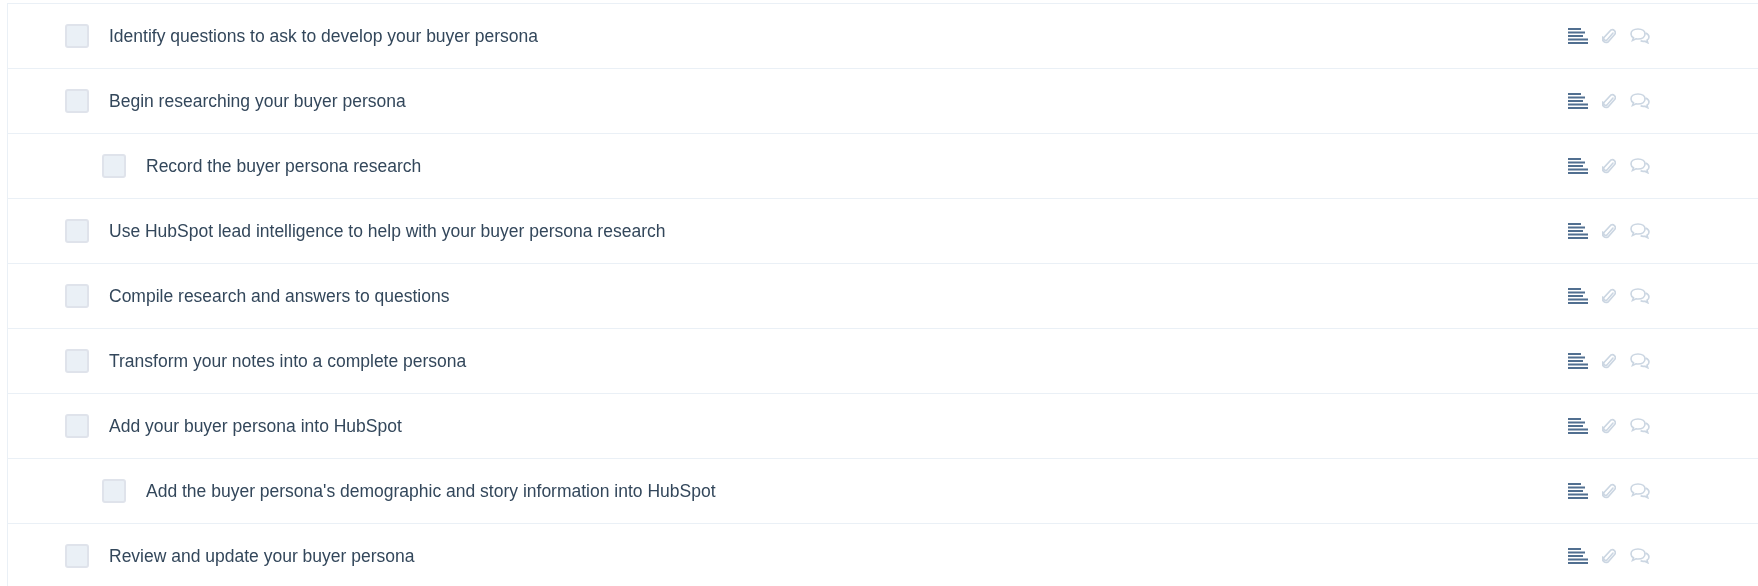 This screenshot has width=1758, height=586. Describe the element at coordinates (284, 166) in the screenshot. I see `task-title: Record the buyer persona research` at that location.